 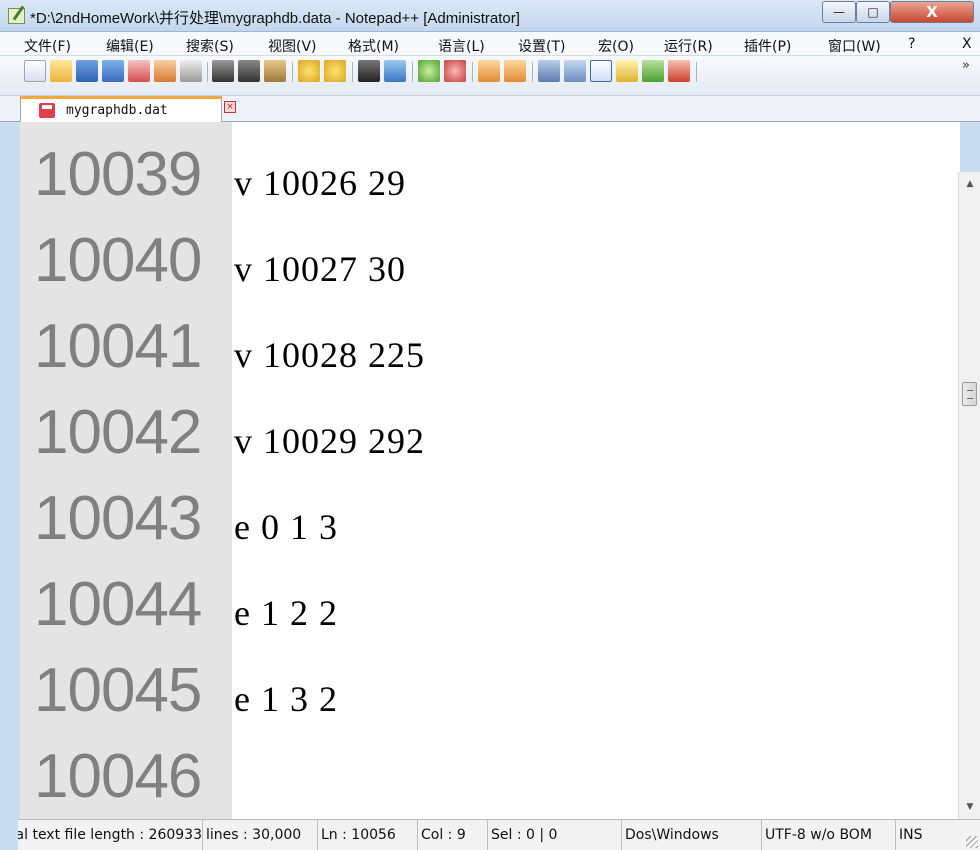 What do you see at coordinates (61, 71) in the screenshot?
I see `open-file-icon` at bounding box center [61, 71].